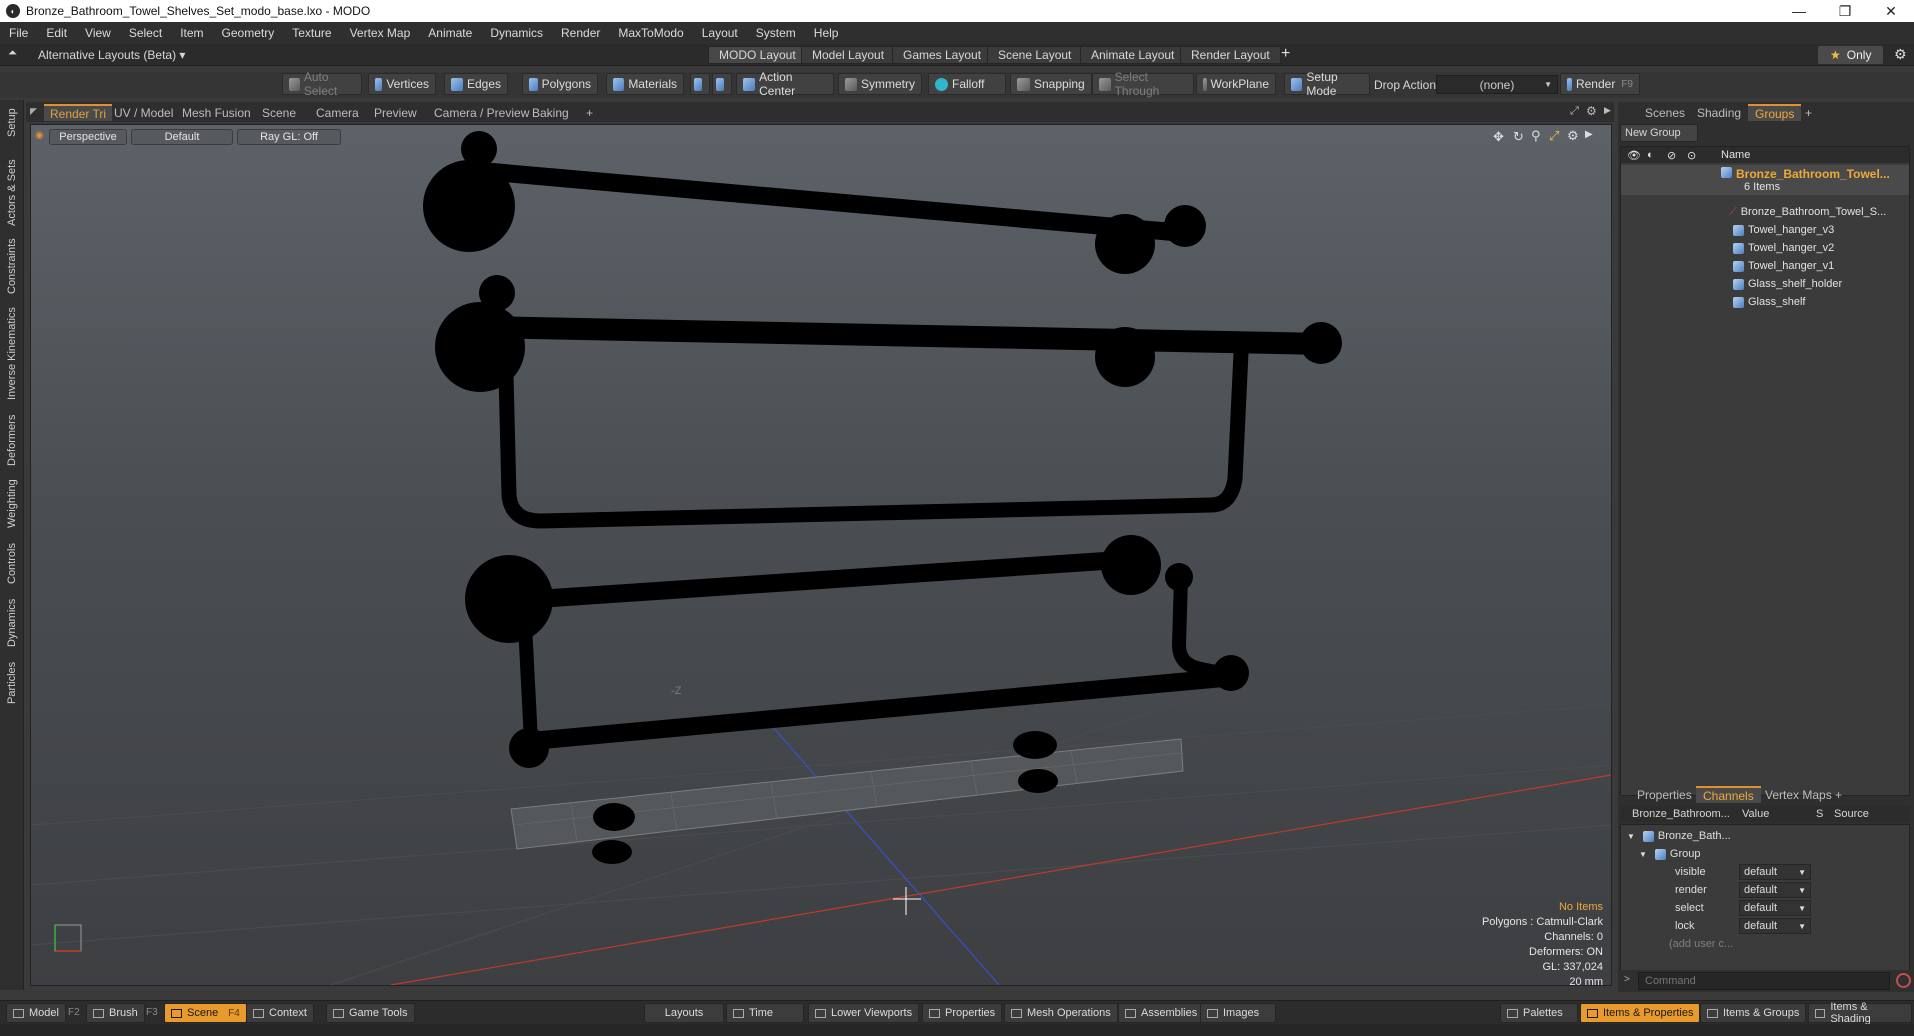 This screenshot has height=1036, width=1914. What do you see at coordinates (1327, 84) in the screenshot?
I see `setup-mode-button: Setup Mode` at bounding box center [1327, 84].